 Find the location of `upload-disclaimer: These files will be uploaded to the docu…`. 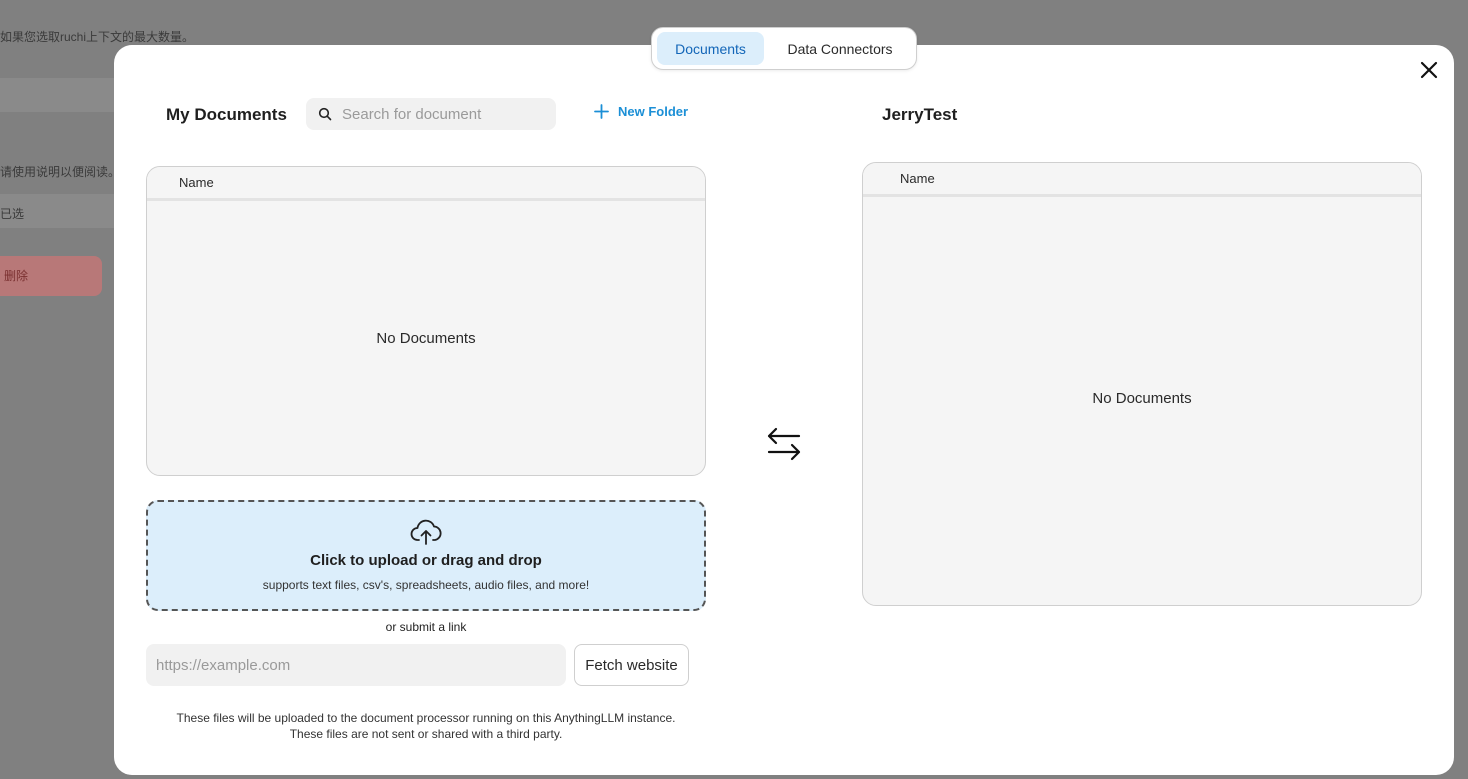

upload-disclaimer: These files will be uploaded to the docu… is located at coordinates (426, 726).